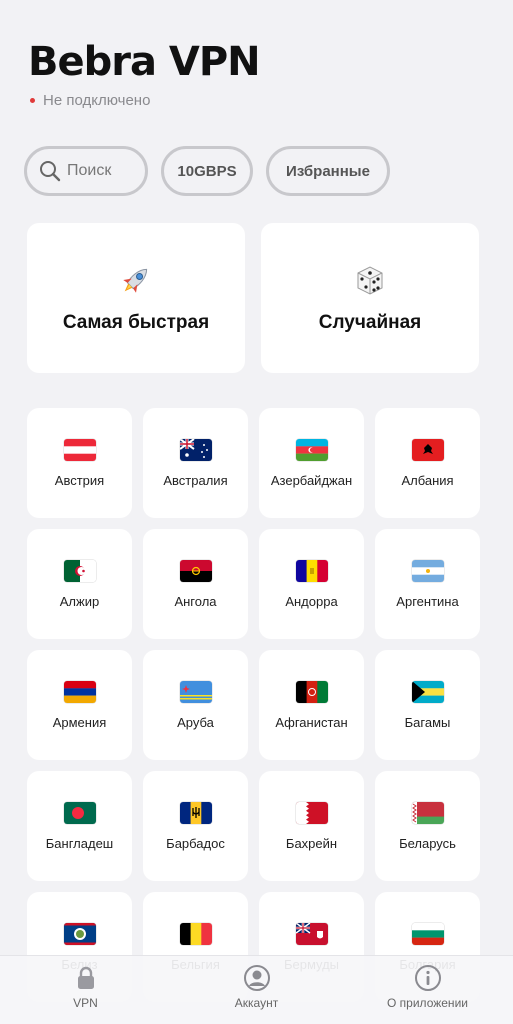 The image size is (513, 1024). What do you see at coordinates (311, 691) in the screenshot?
I see `afghanistan-flag-icon` at bounding box center [311, 691].